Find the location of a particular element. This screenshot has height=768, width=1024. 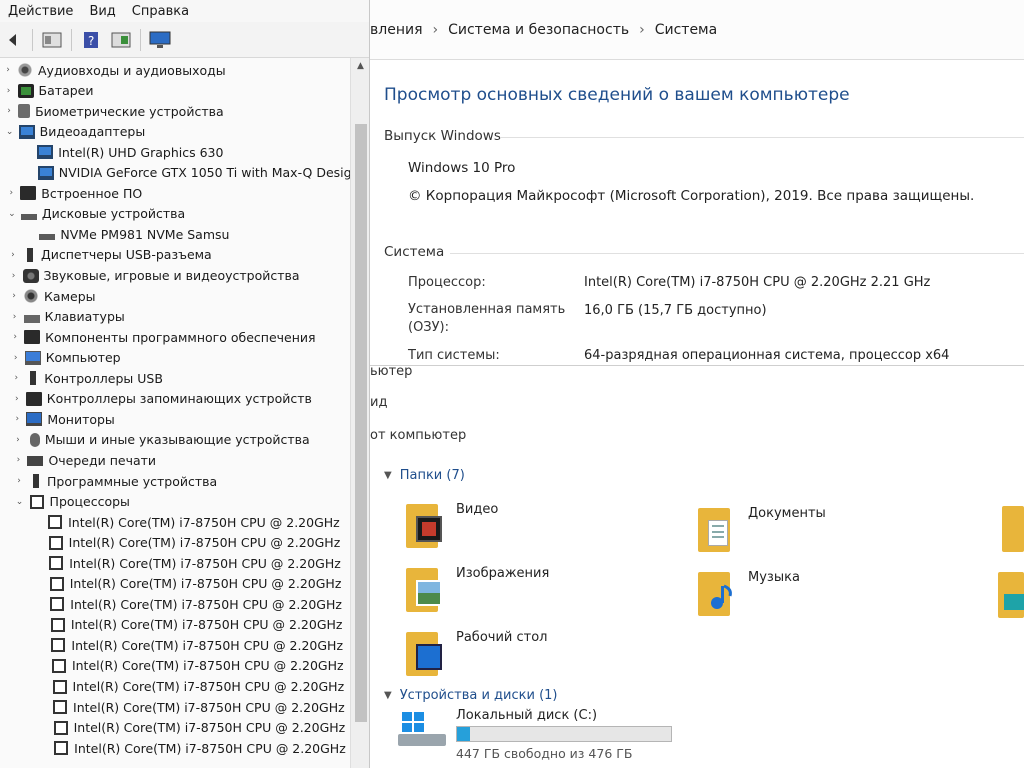

breadcrumb-system: Система is located at coordinates (686, 30).